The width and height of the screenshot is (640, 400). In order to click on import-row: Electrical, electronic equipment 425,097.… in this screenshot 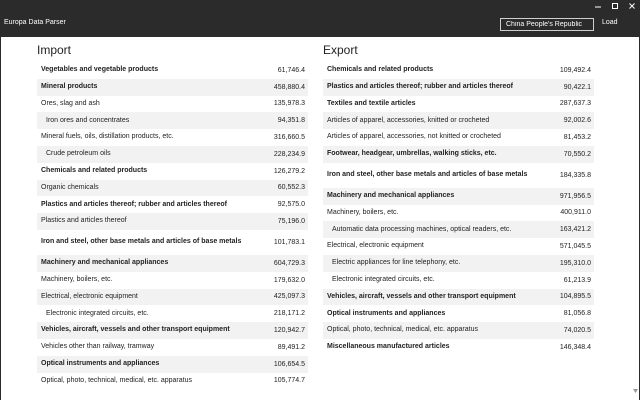, I will do `click(172, 297)`.